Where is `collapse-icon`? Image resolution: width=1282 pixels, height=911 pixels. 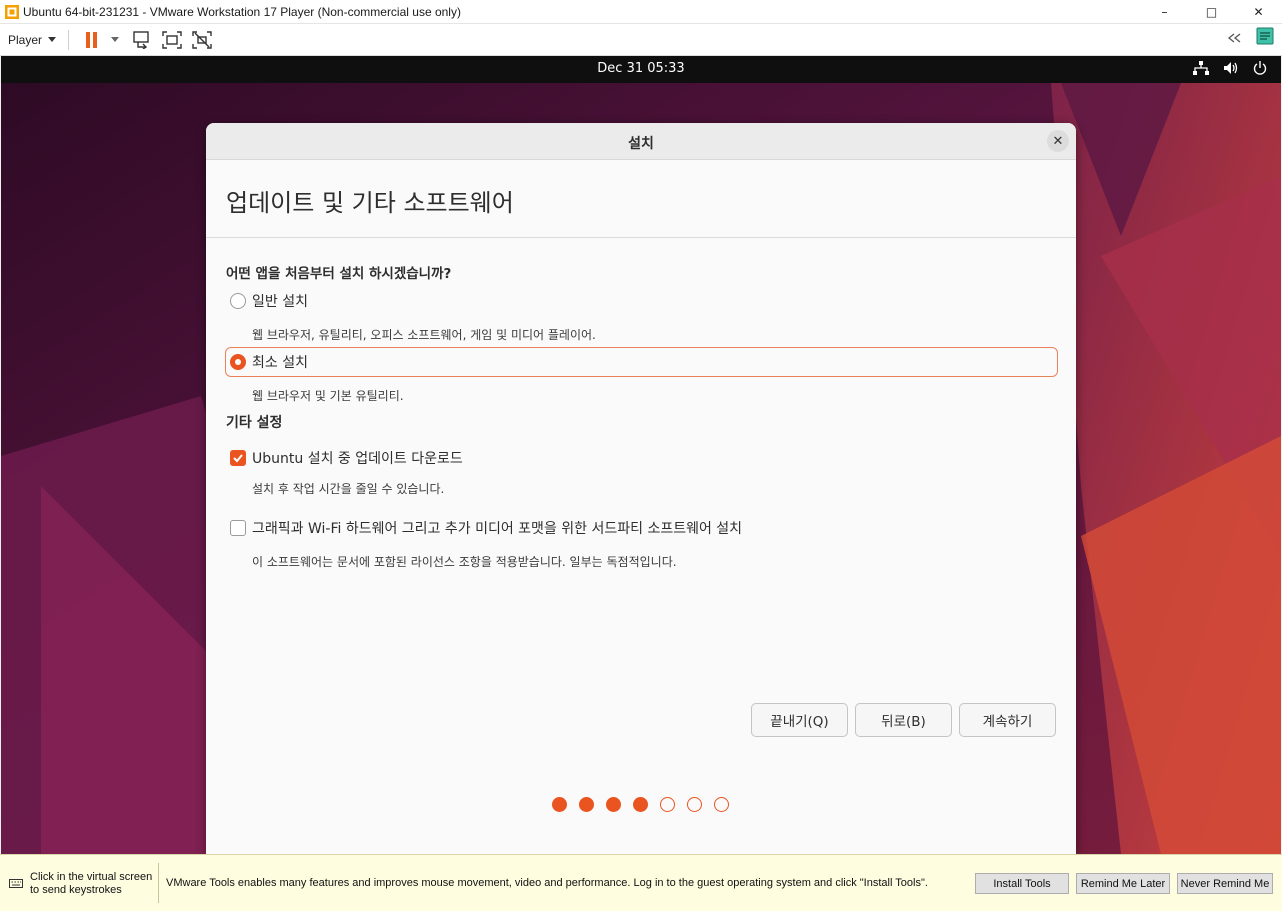 collapse-icon is located at coordinates (1234, 37).